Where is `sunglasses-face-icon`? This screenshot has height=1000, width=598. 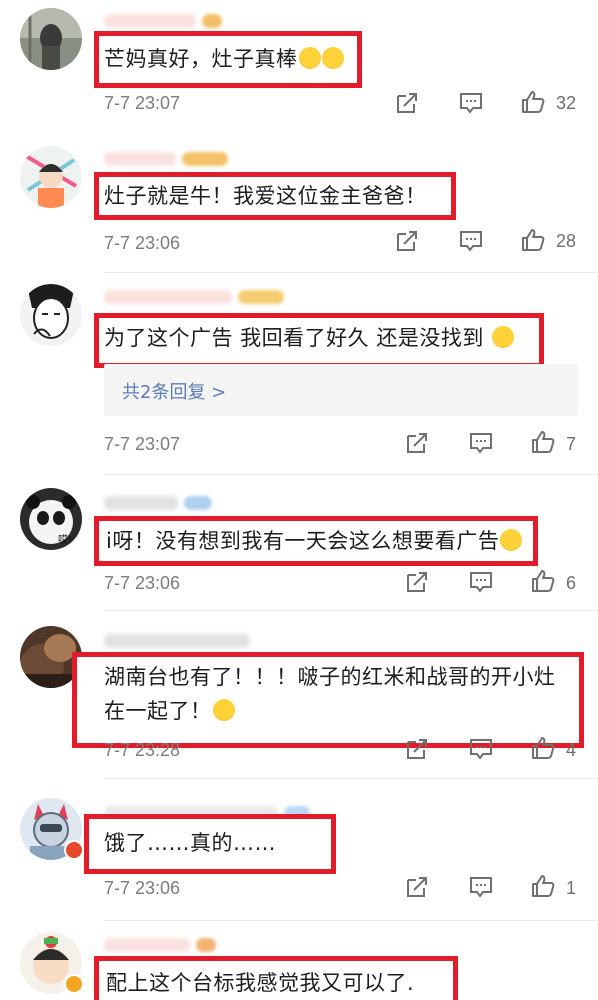
sunglasses-face-icon is located at coordinates (223, 710).